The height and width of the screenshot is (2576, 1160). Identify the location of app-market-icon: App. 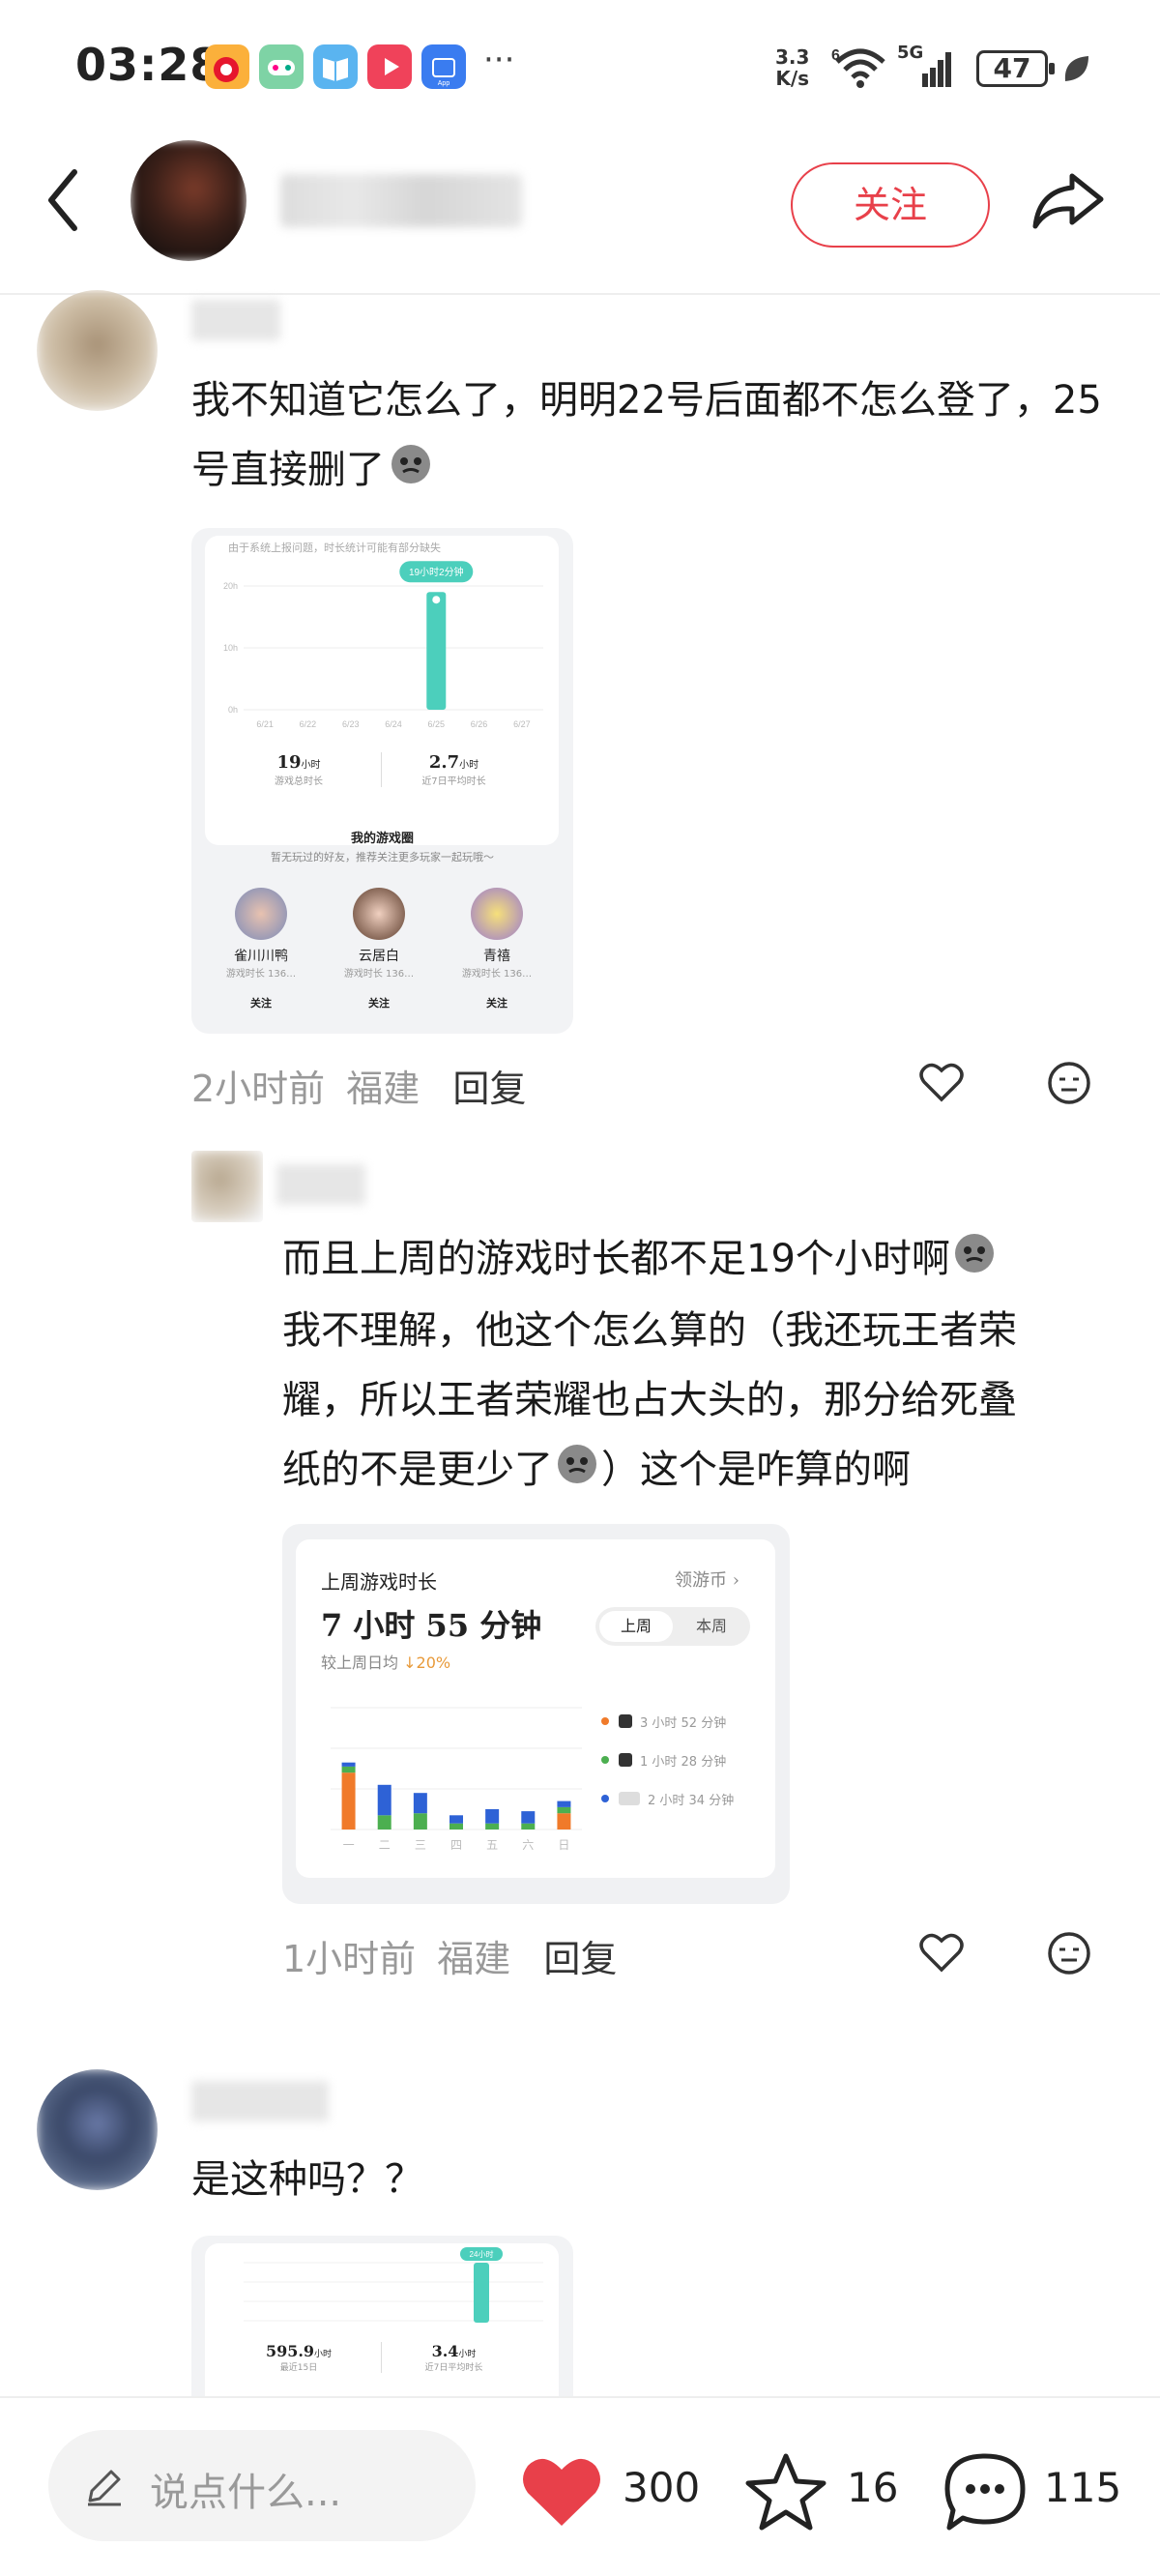
(443, 66).